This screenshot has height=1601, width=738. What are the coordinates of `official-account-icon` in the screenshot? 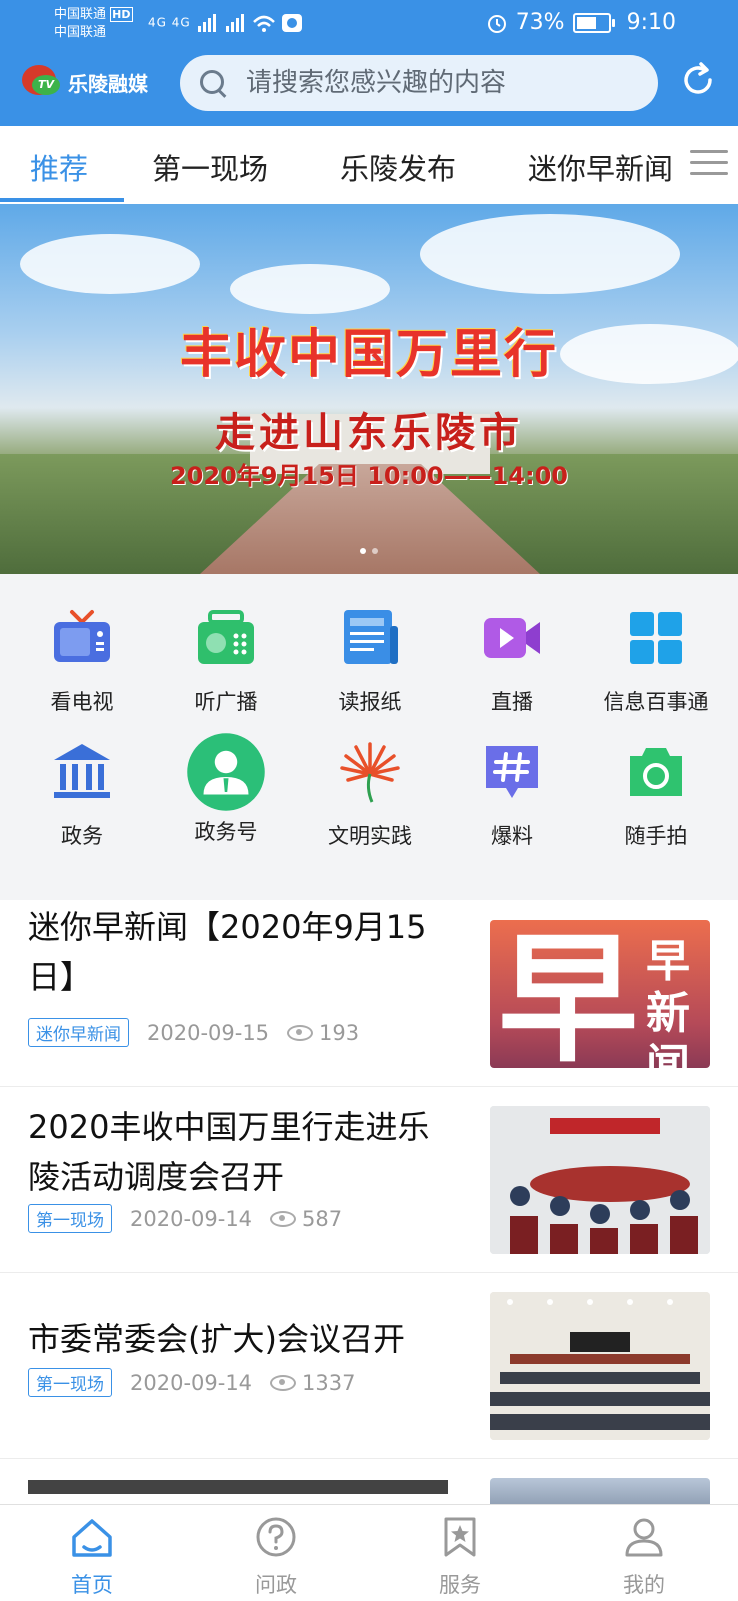 It's located at (226, 772).